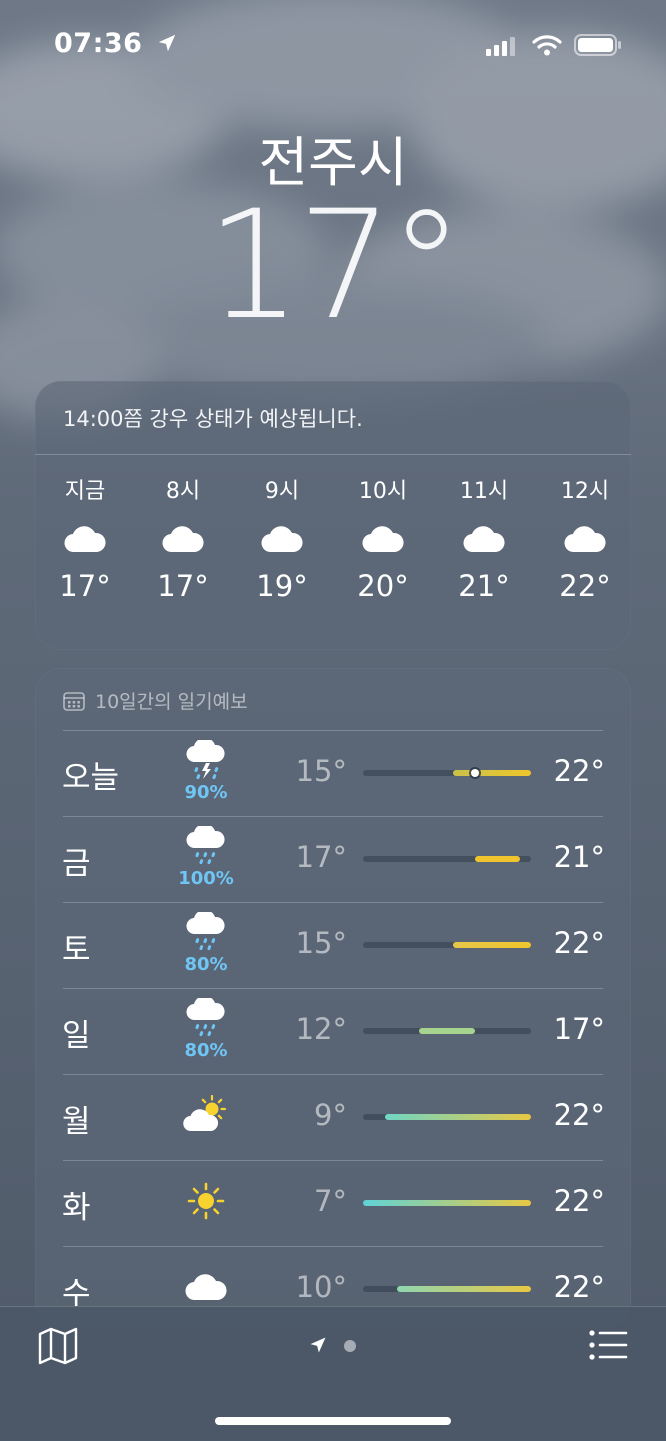 Image resolution: width=666 pixels, height=1441 pixels. Describe the element at coordinates (206, 878) in the screenshot. I see `precip-chance: 100%` at that location.